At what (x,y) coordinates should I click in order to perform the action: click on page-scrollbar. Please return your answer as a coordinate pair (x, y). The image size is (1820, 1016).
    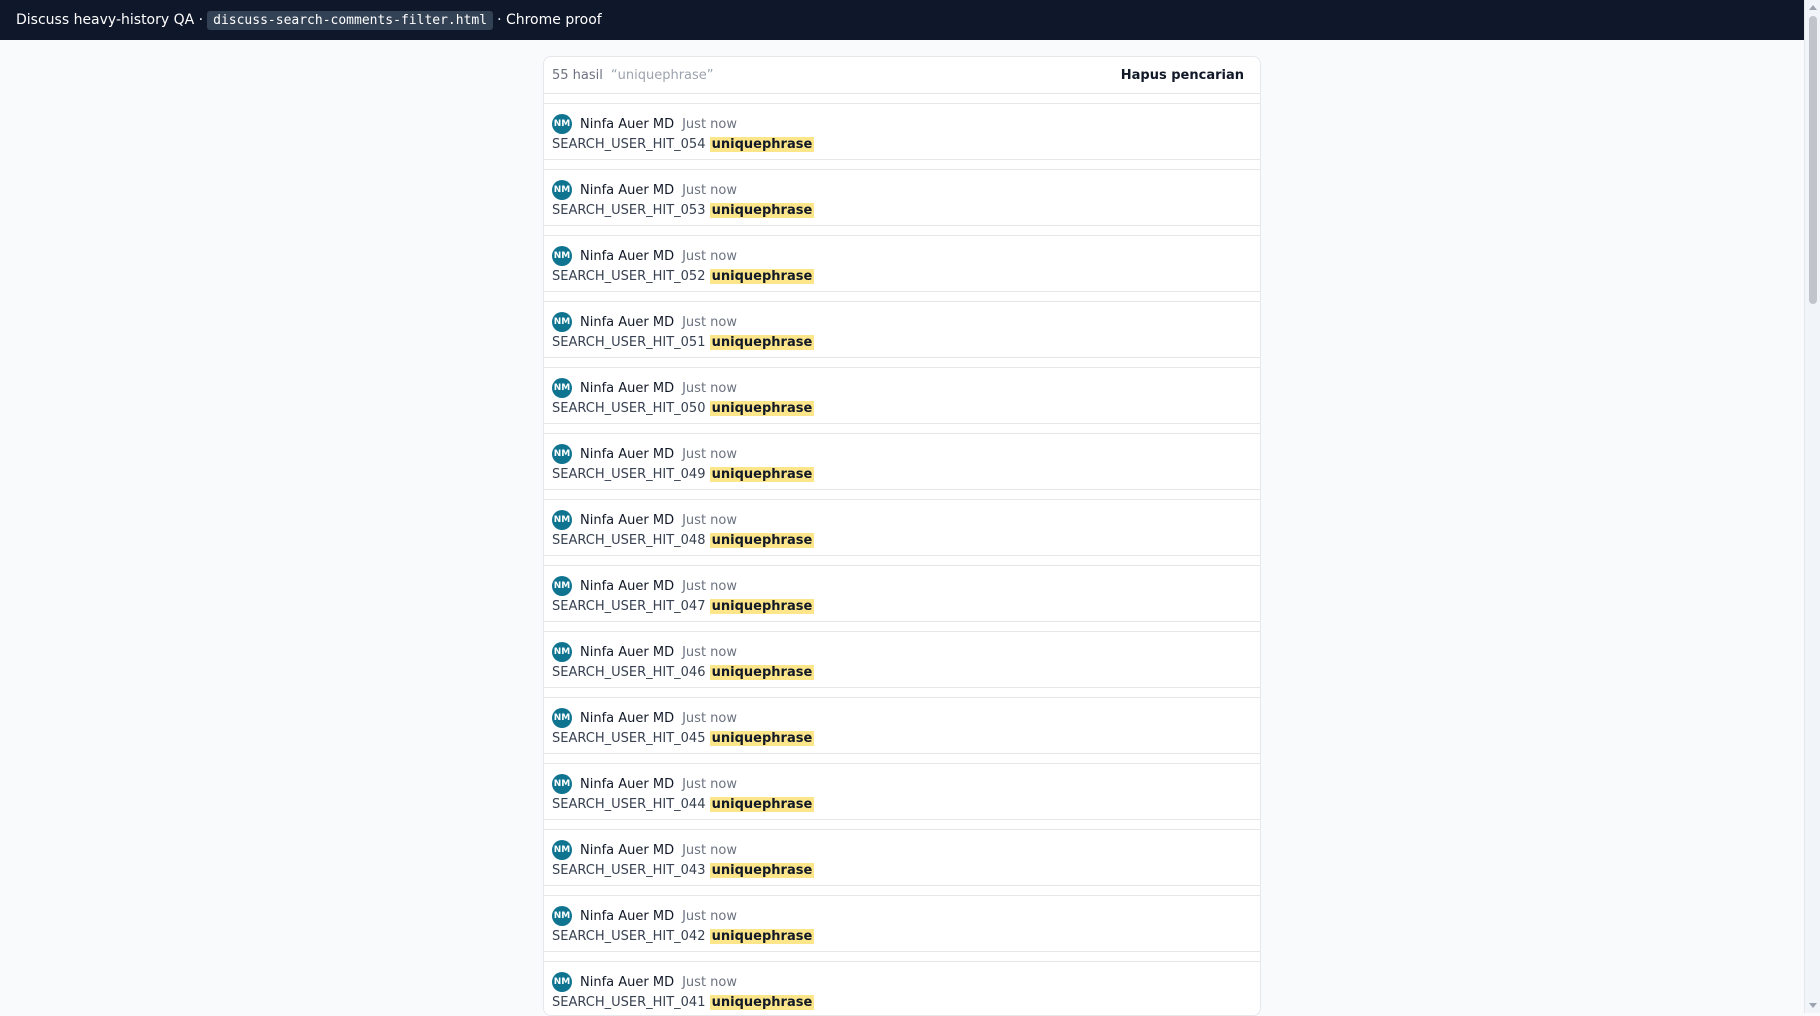
    Looking at the image, I should click on (1812, 506).